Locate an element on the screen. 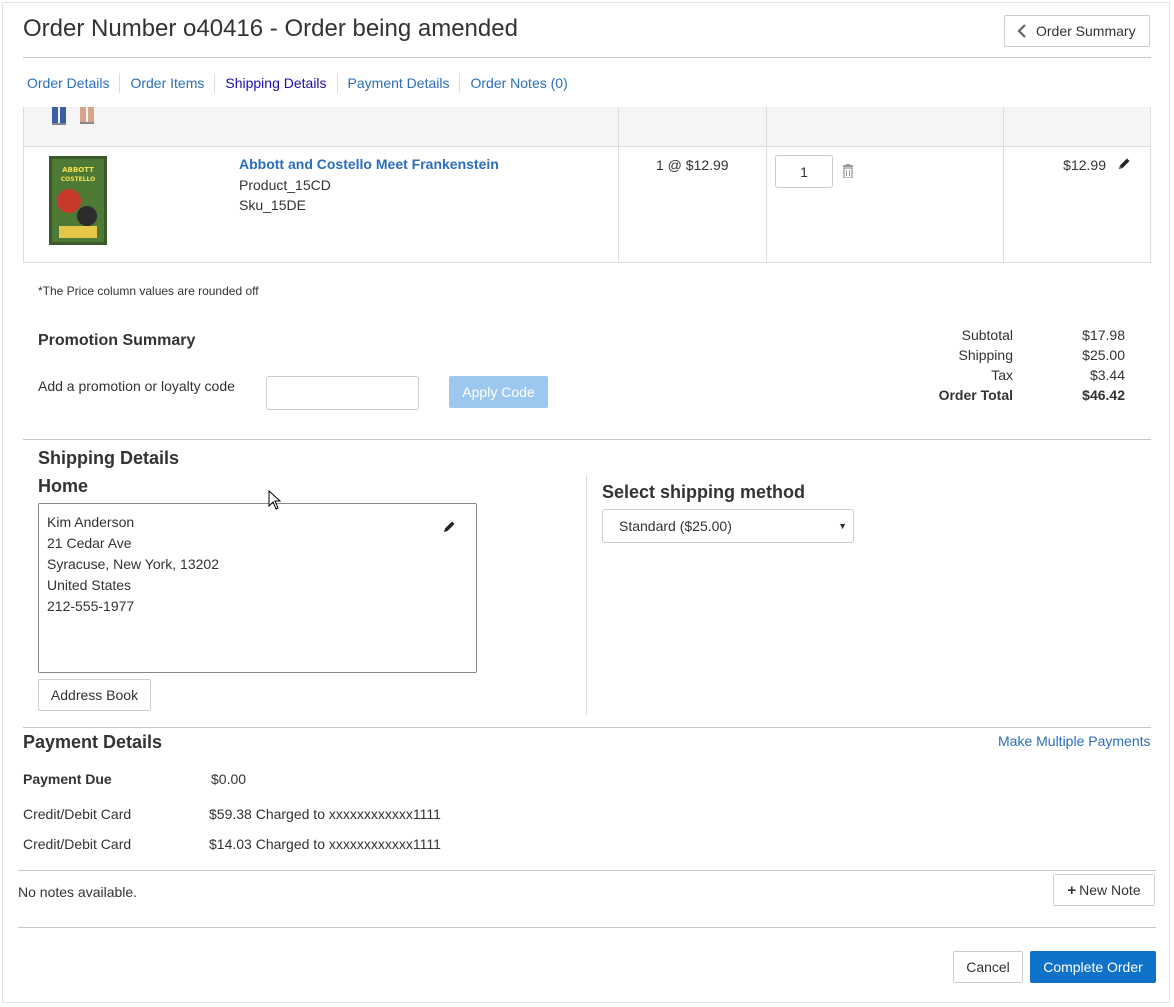 Image resolution: width=1174 pixels, height=1007 pixels. tab-order-items: Order Items is located at coordinates (168, 83).